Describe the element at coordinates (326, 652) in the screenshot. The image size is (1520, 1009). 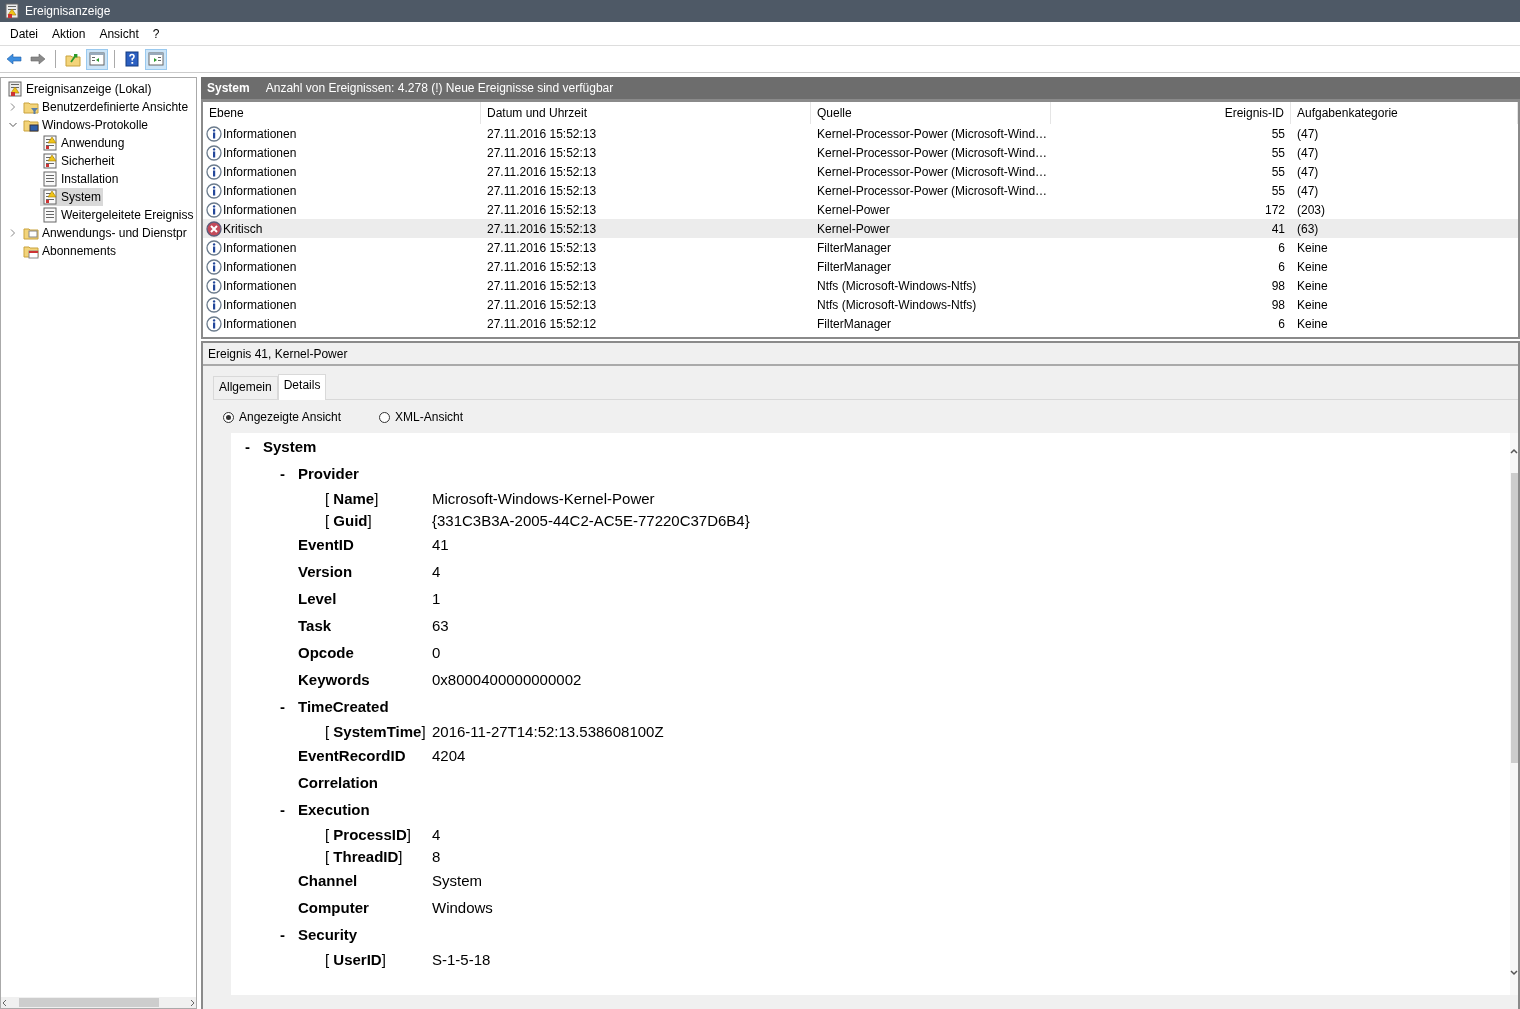
I see `field-label: Opcode` at that location.